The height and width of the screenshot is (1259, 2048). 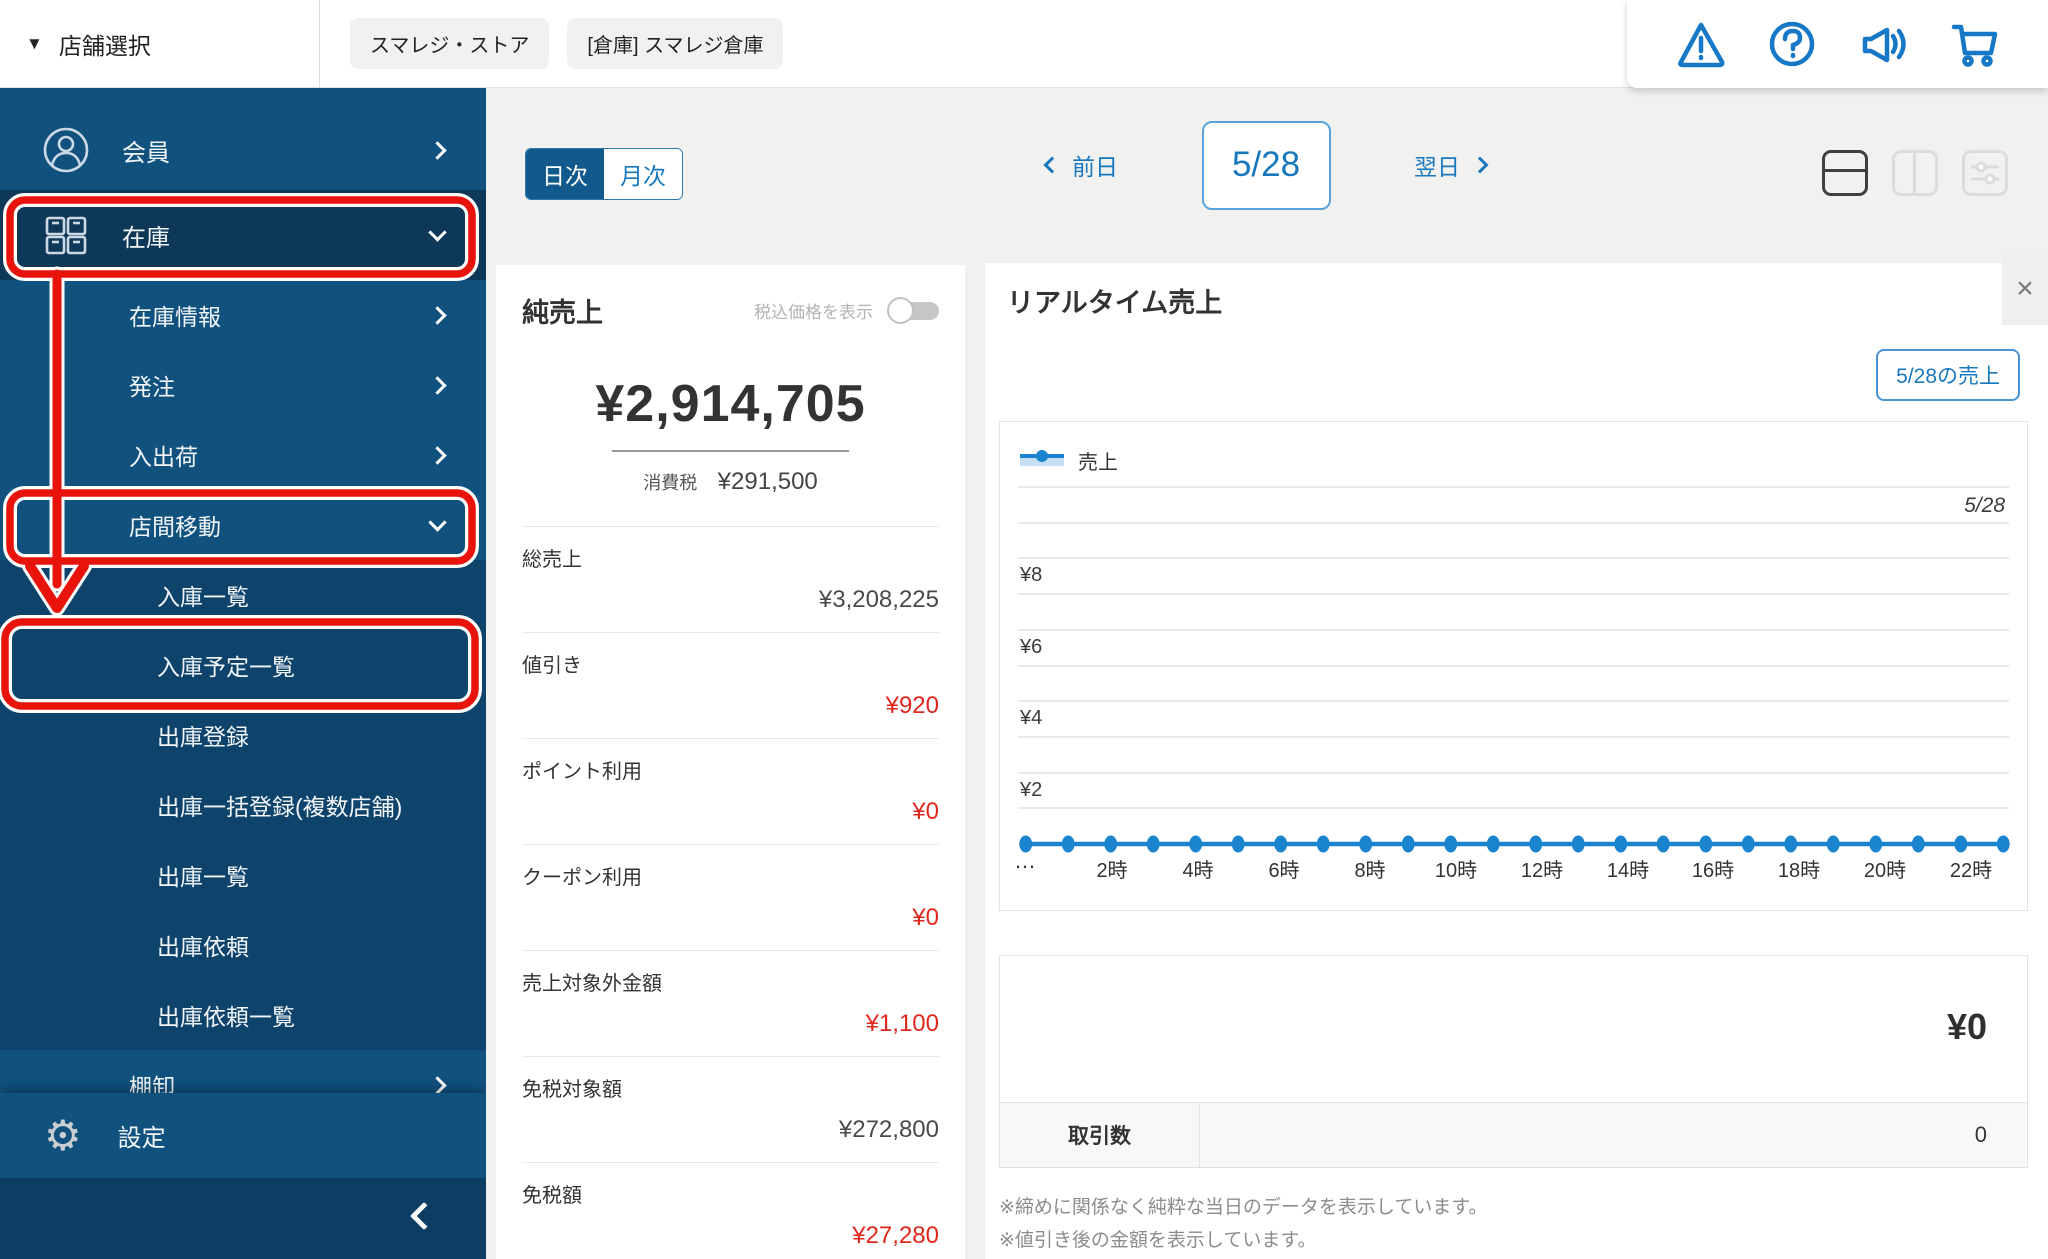 What do you see at coordinates (243, 595) in the screenshot?
I see `sidebar-item-incoming-list: 入庫一覧` at bounding box center [243, 595].